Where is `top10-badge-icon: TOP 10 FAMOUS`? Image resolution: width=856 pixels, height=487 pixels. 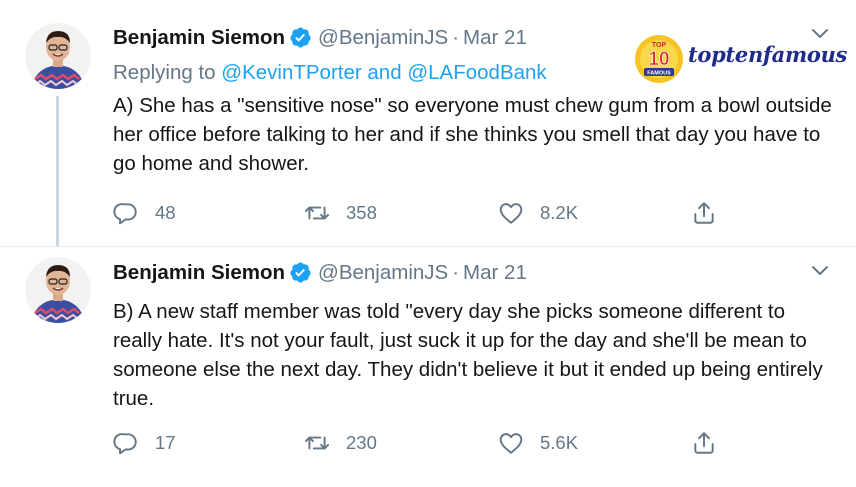 top10-badge-icon: TOP 10 FAMOUS is located at coordinates (659, 59).